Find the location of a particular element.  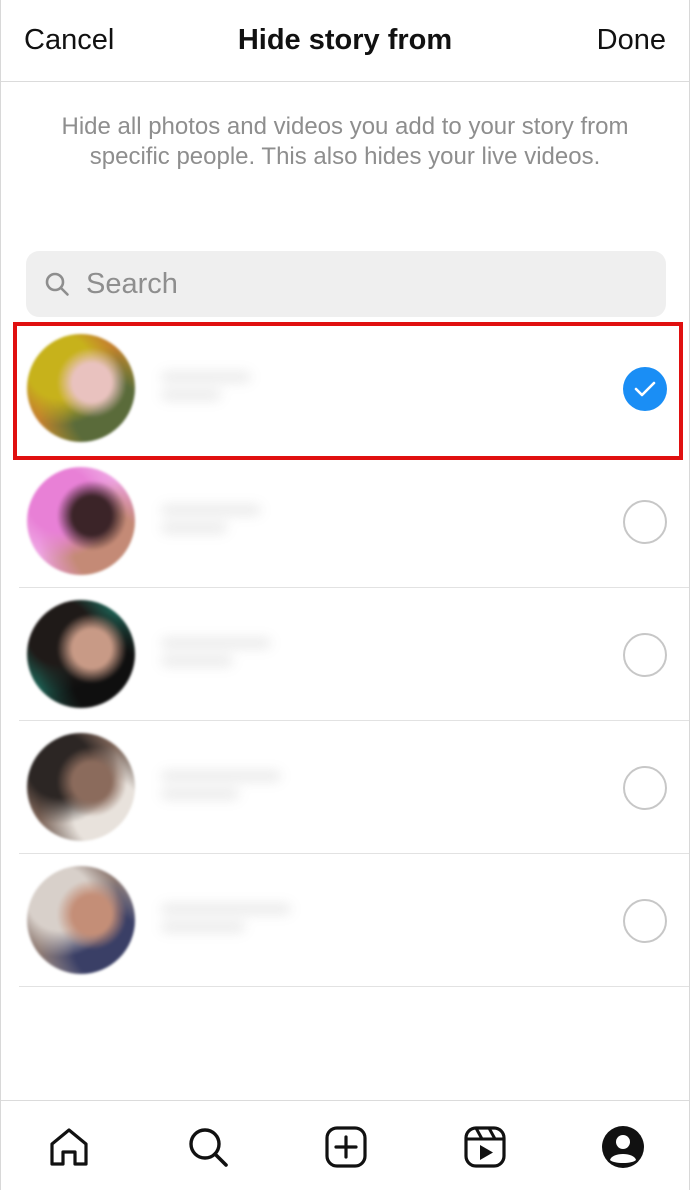

search-input is located at coordinates (366, 284).